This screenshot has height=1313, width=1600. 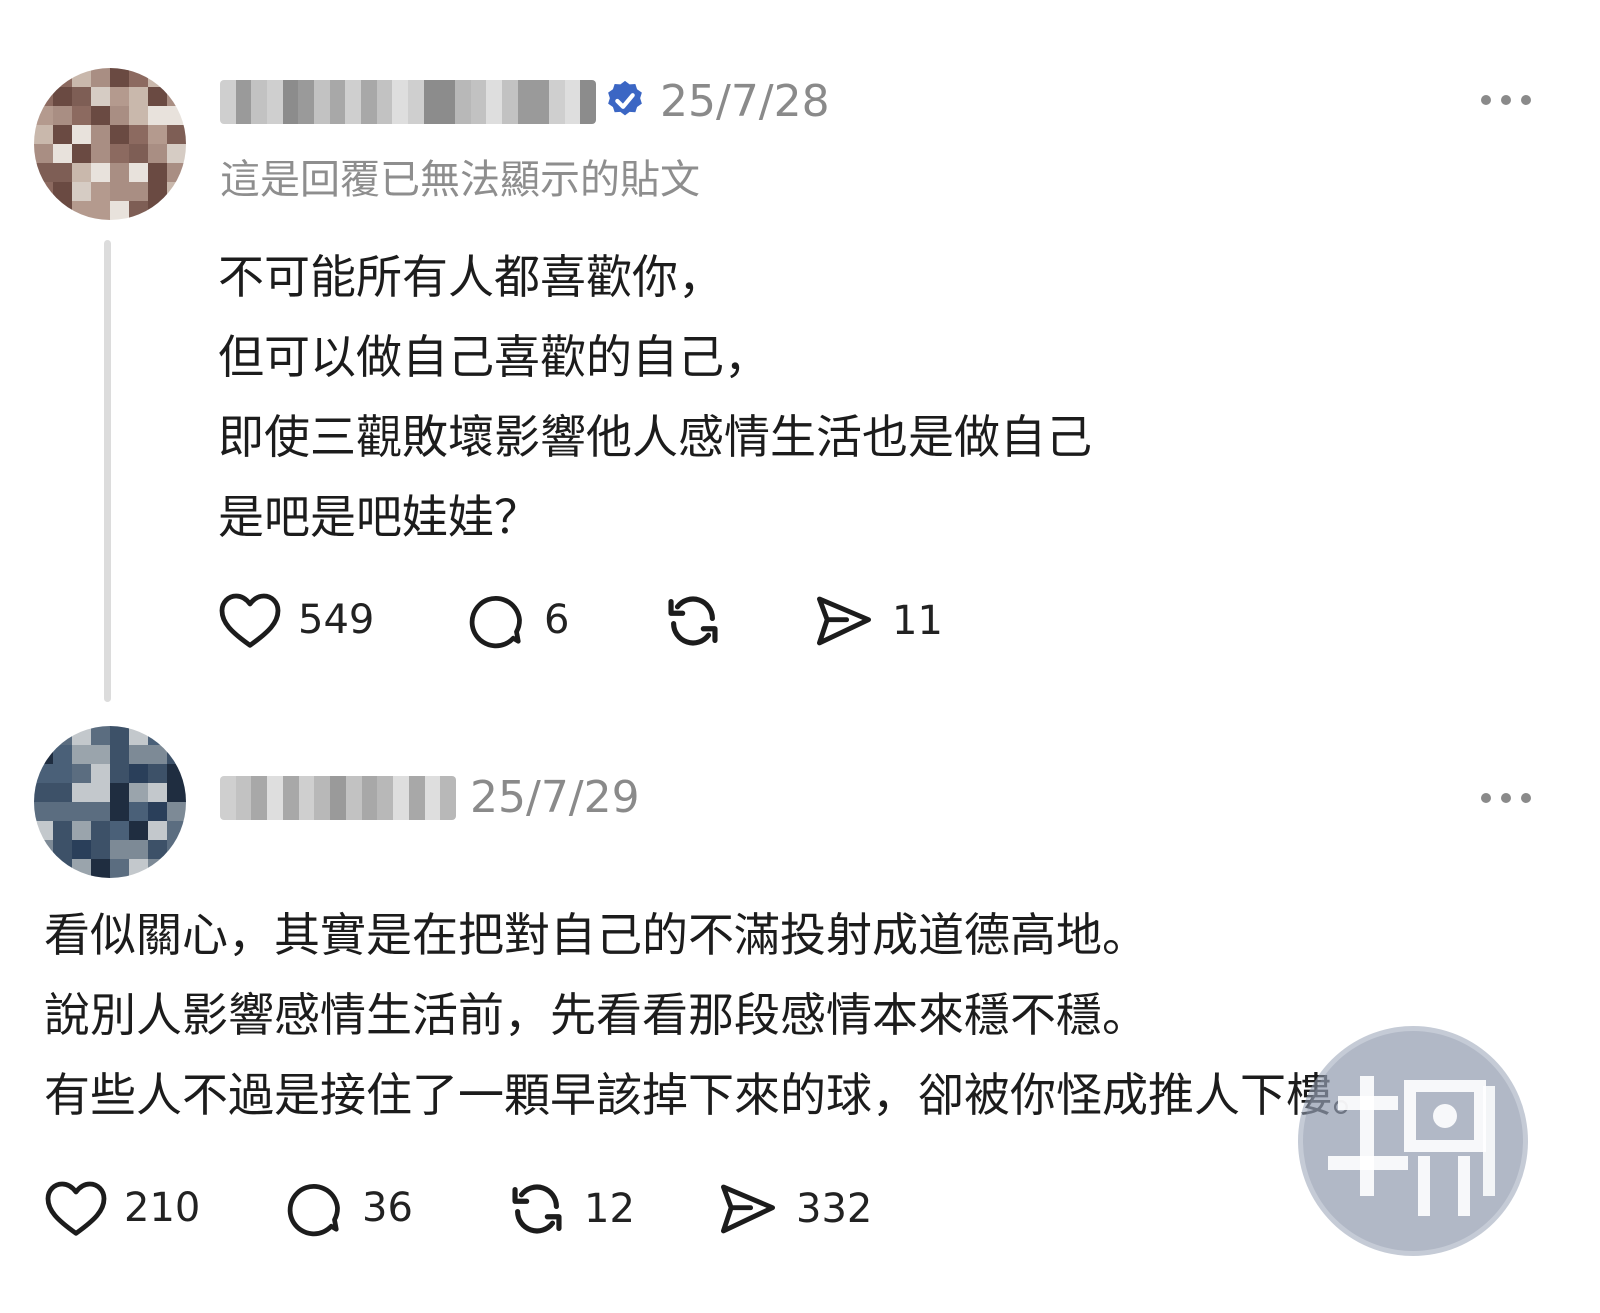 What do you see at coordinates (877, 621) in the screenshot?
I see `share-button: 11` at bounding box center [877, 621].